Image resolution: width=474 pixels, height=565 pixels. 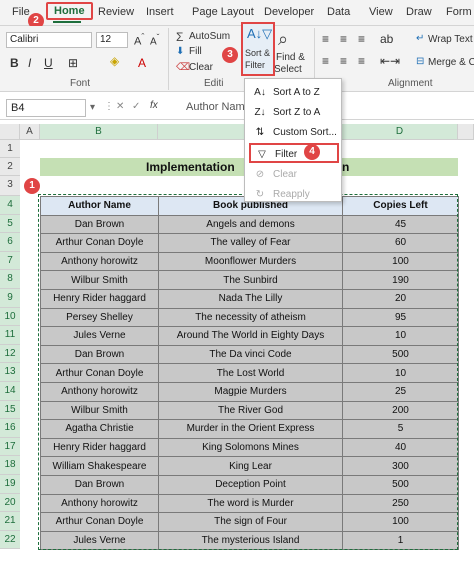 What do you see at coordinates (286, 154) in the screenshot?
I see `menu-item-label: Filter` at bounding box center [286, 154].